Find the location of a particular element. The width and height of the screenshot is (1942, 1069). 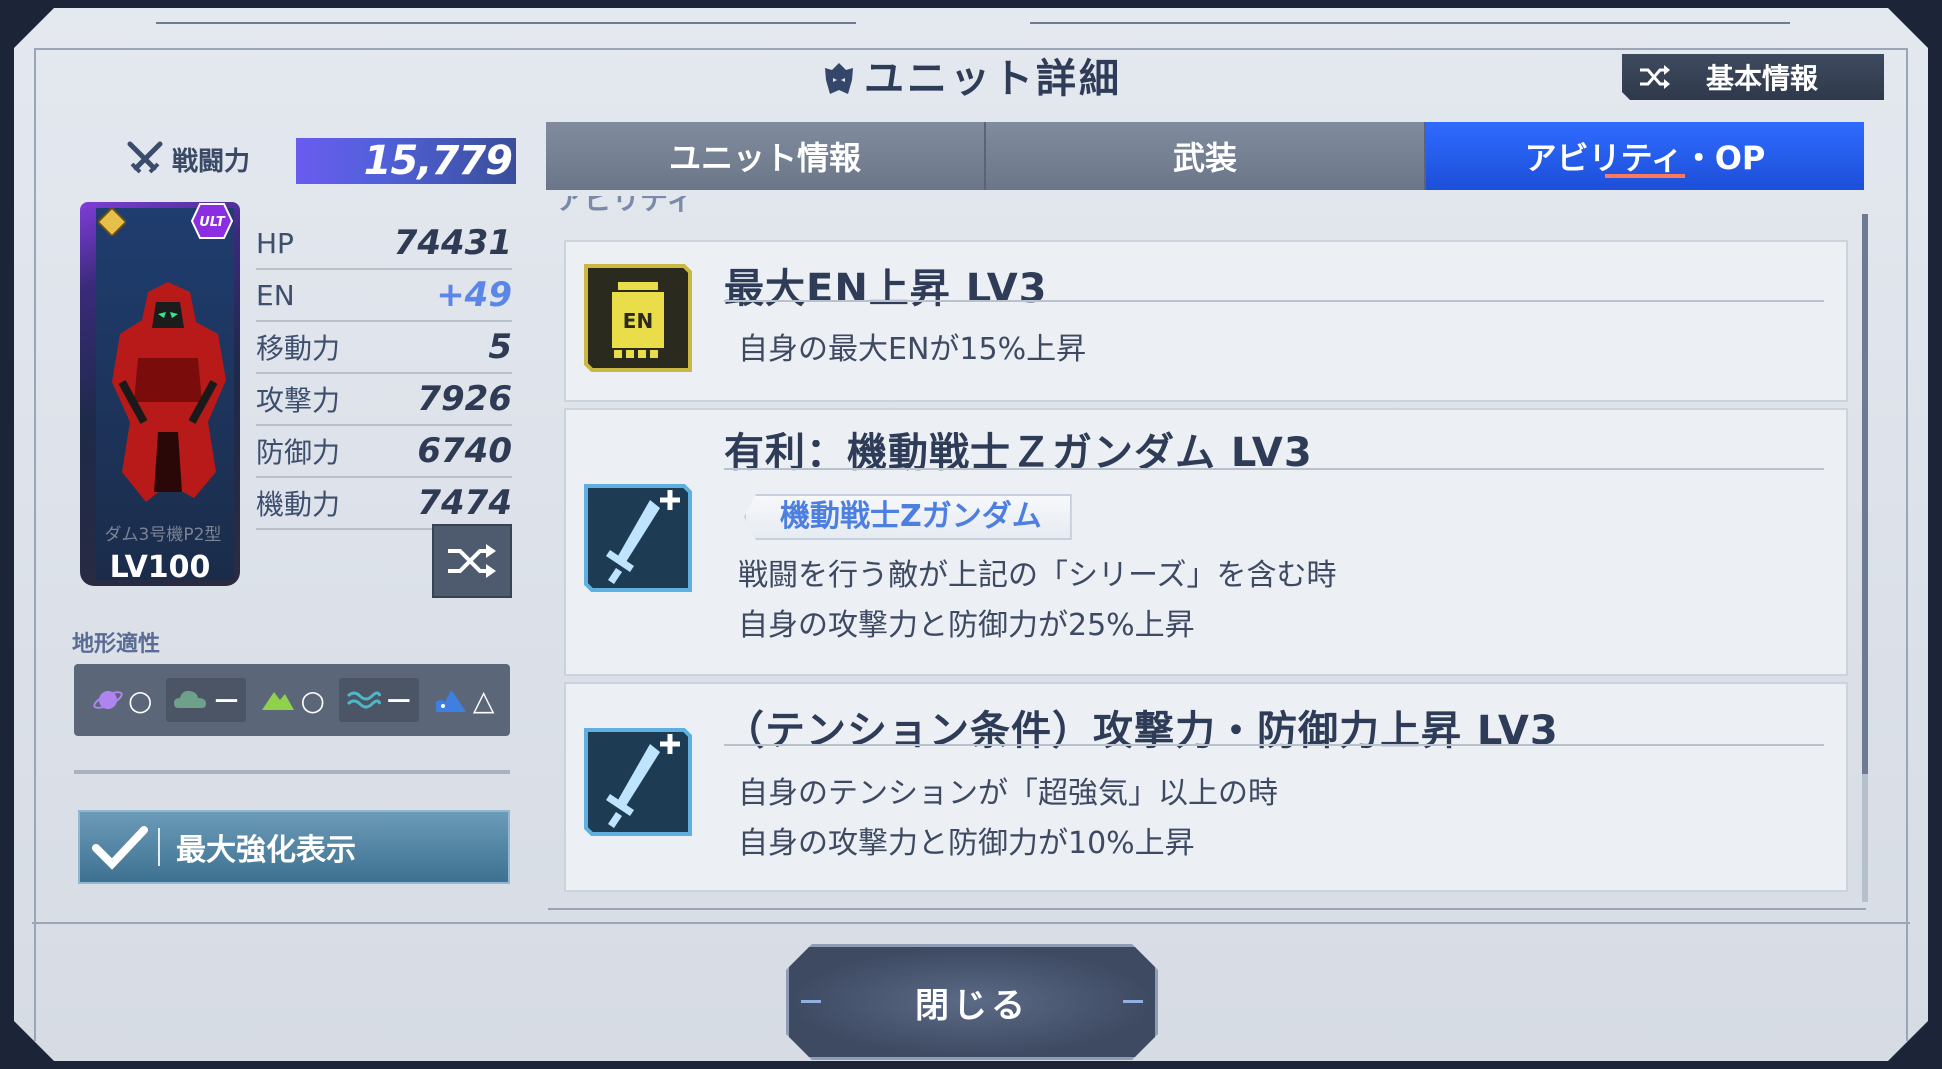

en-tank-icon: EN is located at coordinates (638, 318).